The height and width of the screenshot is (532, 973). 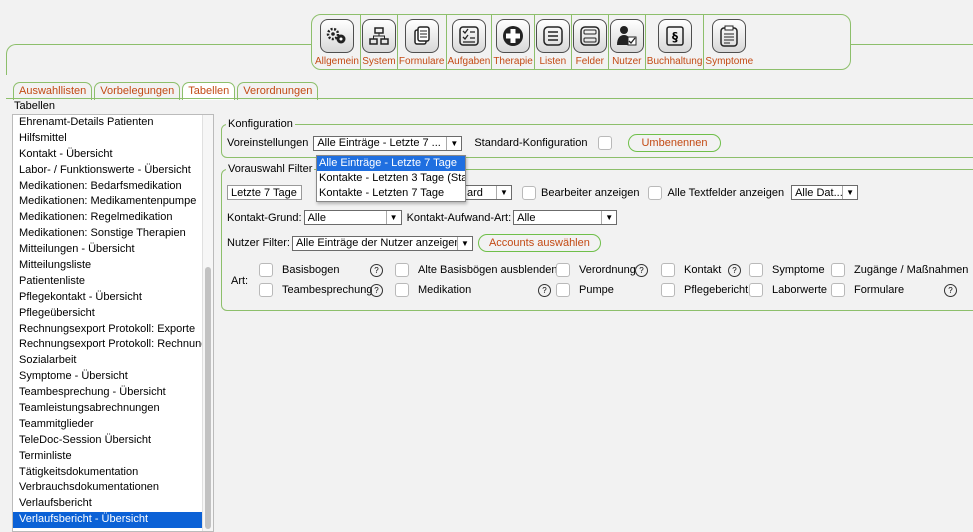 What do you see at coordinates (378, 36) in the screenshot?
I see `network-icon` at bounding box center [378, 36].